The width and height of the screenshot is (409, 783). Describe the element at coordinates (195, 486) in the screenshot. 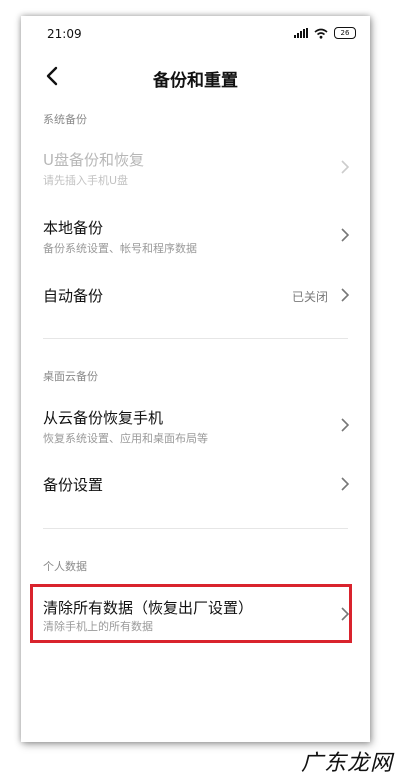

I see `backup-settings-row: 备份设置` at that location.